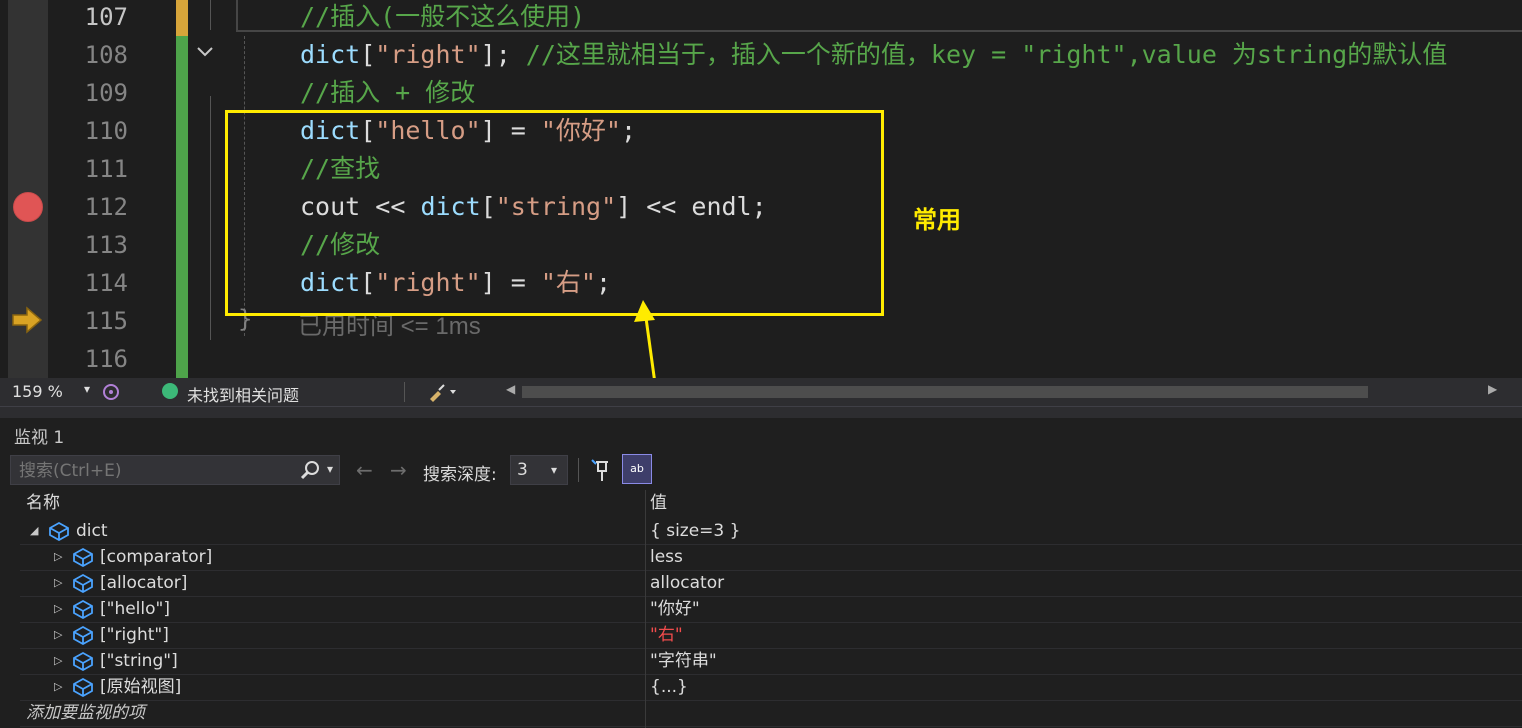 The image size is (1522, 728). Describe the element at coordinates (771, 557) in the screenshot. I see `watch-row: ▷ [comparator] less` at that location.